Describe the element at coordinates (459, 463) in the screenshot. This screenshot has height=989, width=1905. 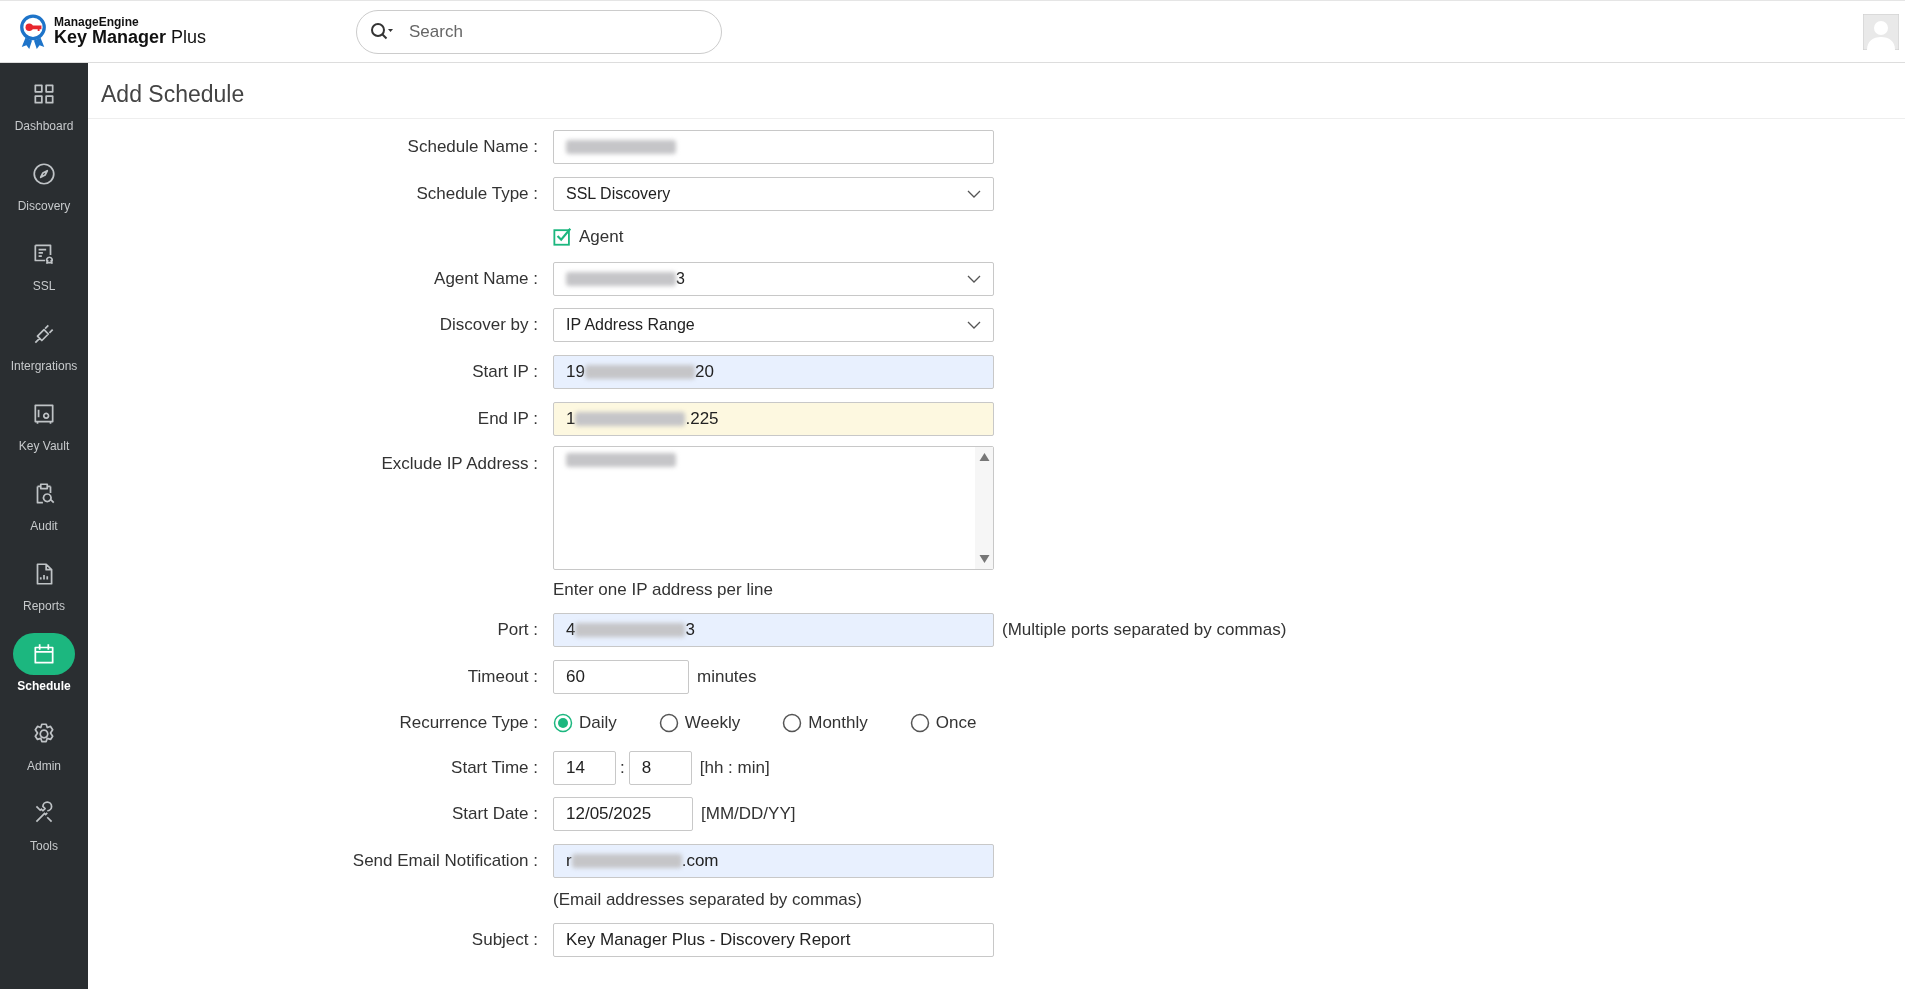
I see `field-label: Exclude IP Address :` at that location.